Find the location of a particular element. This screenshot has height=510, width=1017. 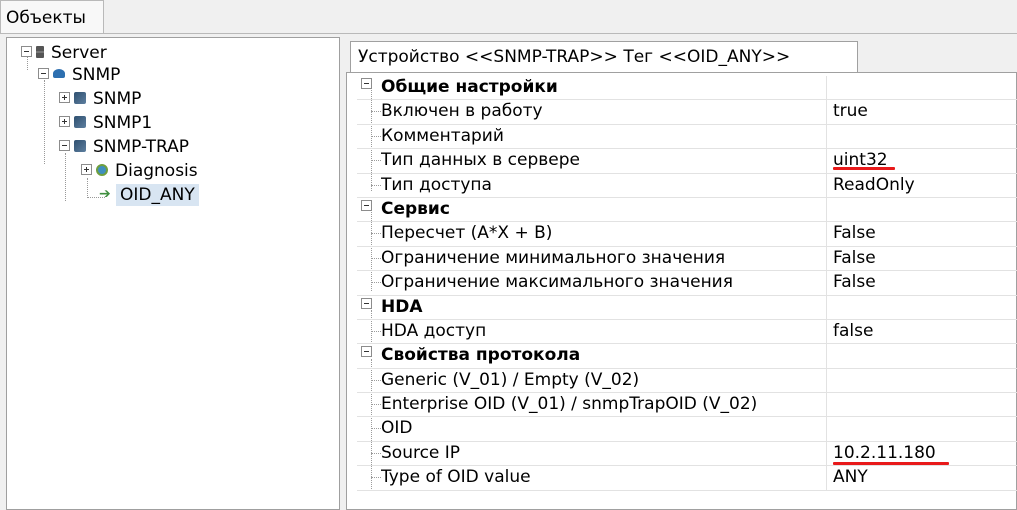

tree-node-label: SNMP-TRAP is located at coordinates (141, 147).